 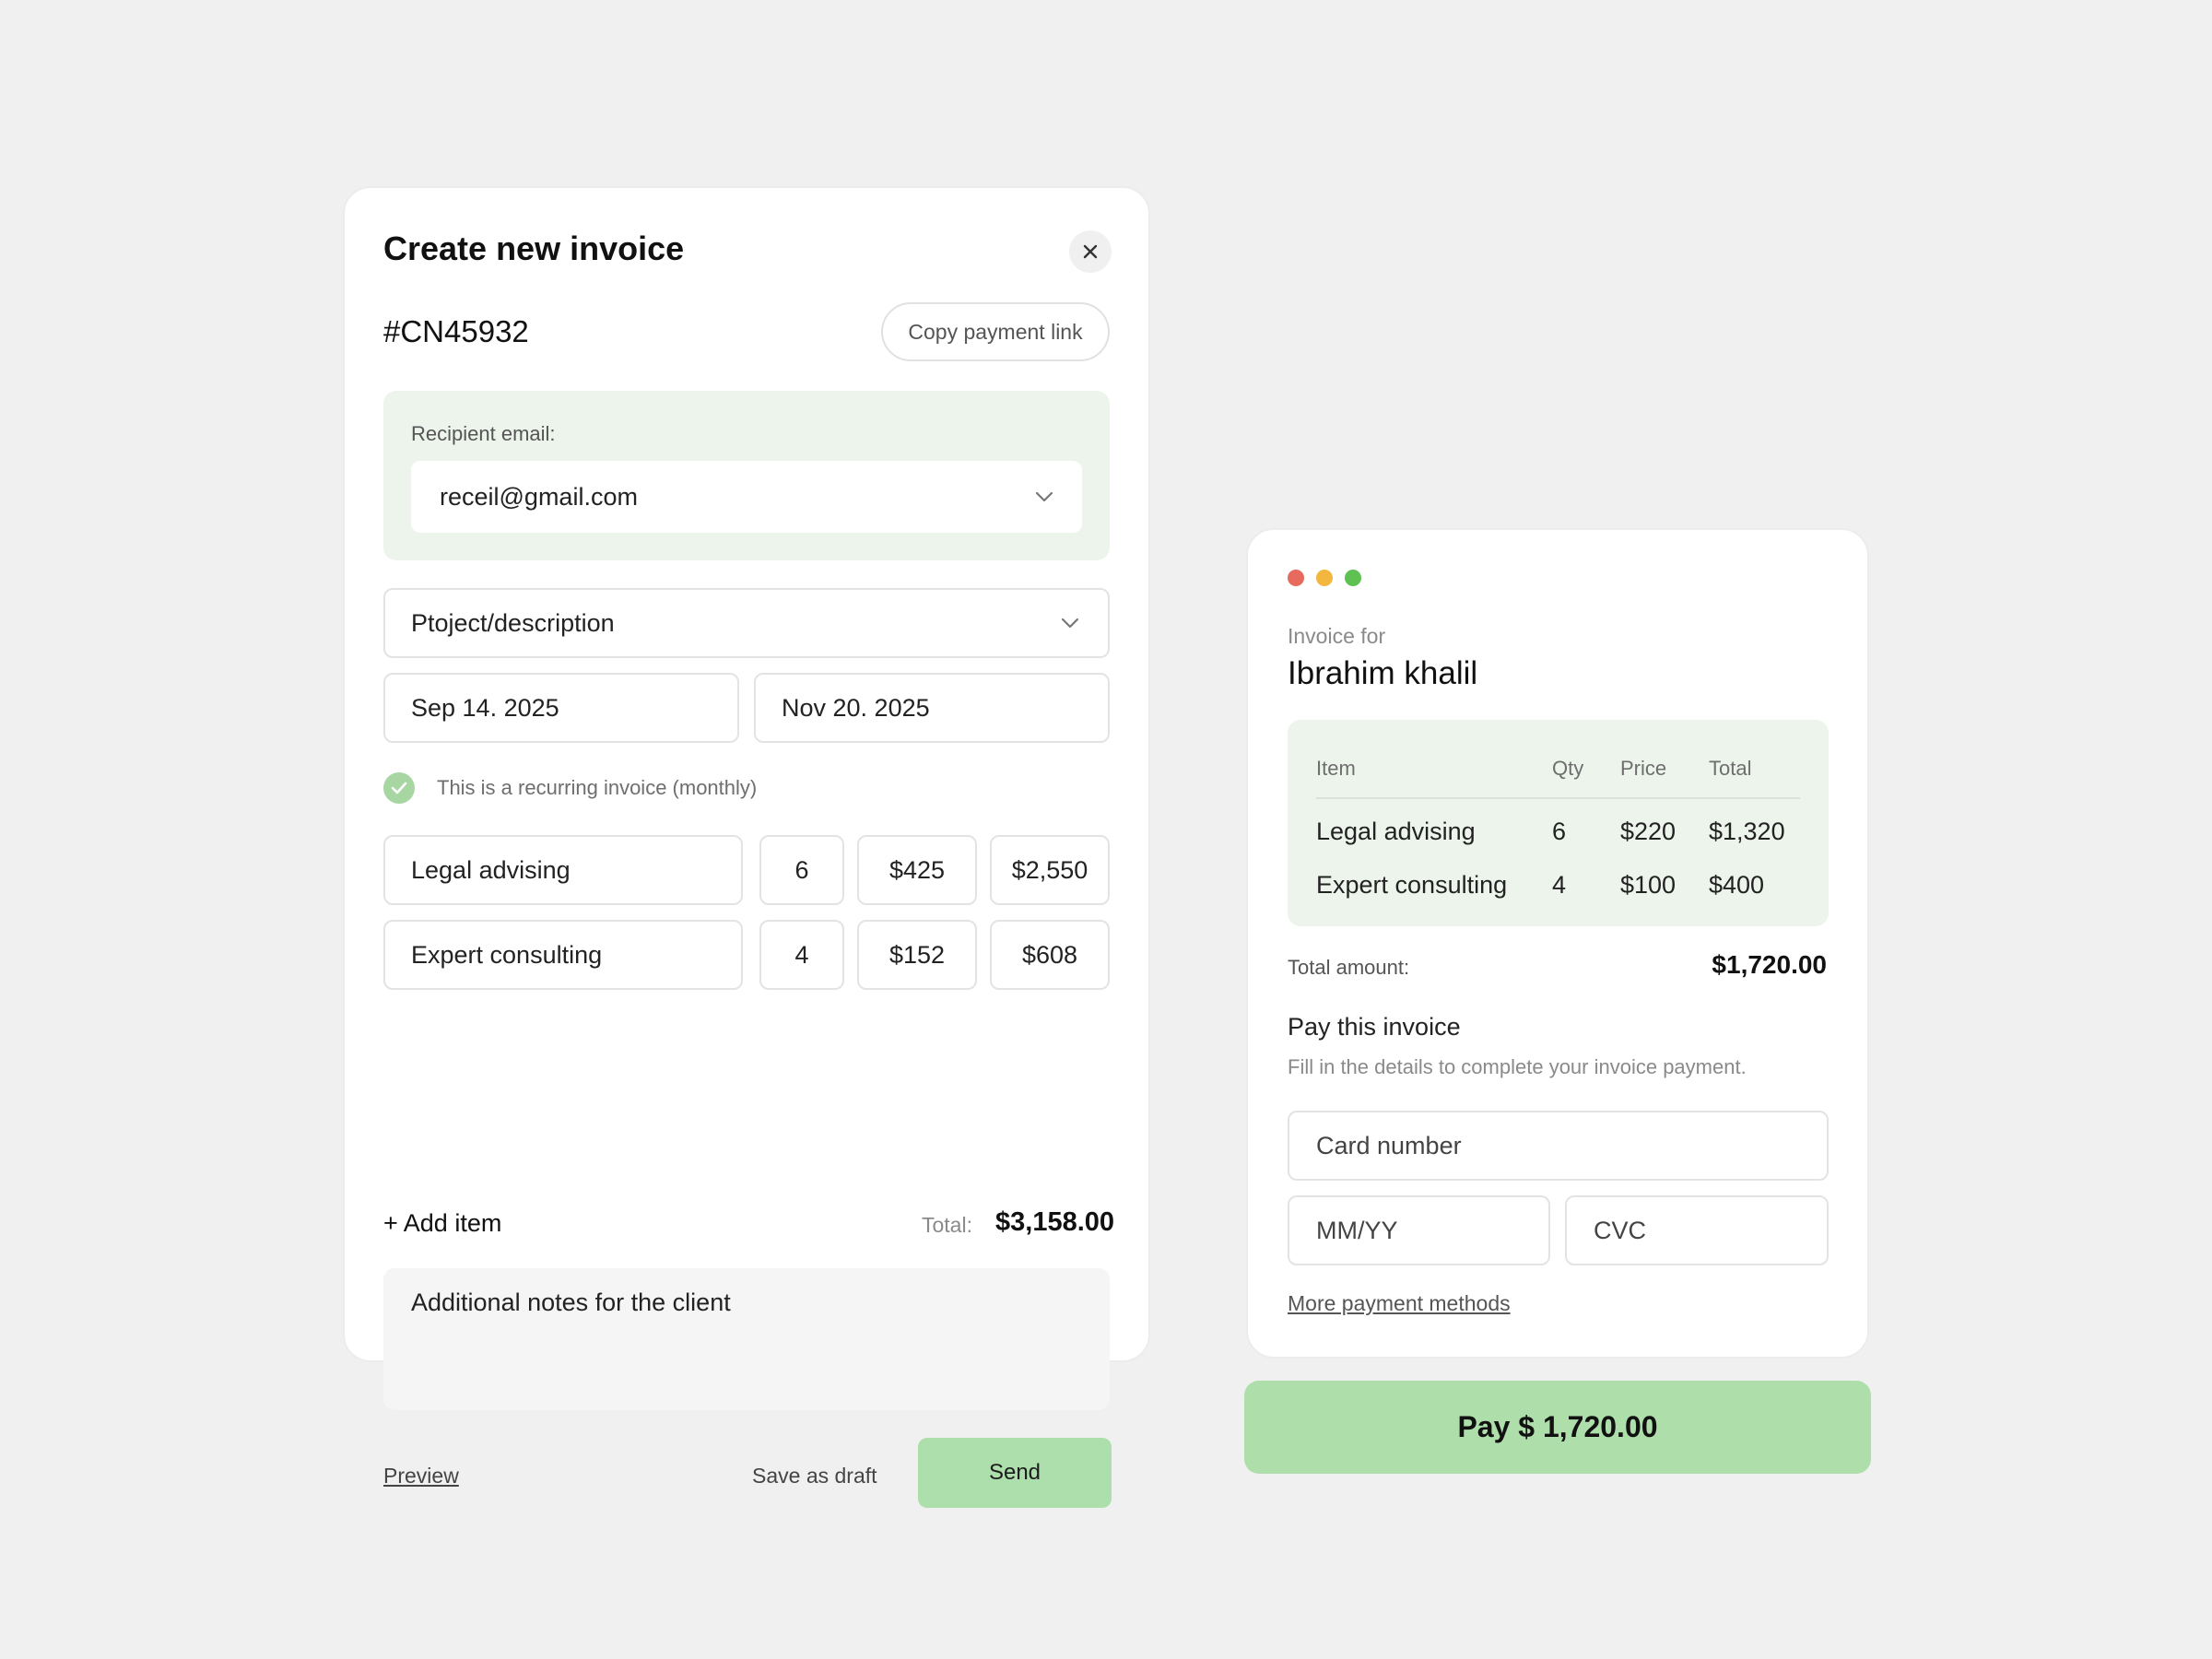 What do you see at coordinates (1055, 1222) in the screenshot?
I see `total-value: $3,158.00` at bounding box center [1055, 1222].